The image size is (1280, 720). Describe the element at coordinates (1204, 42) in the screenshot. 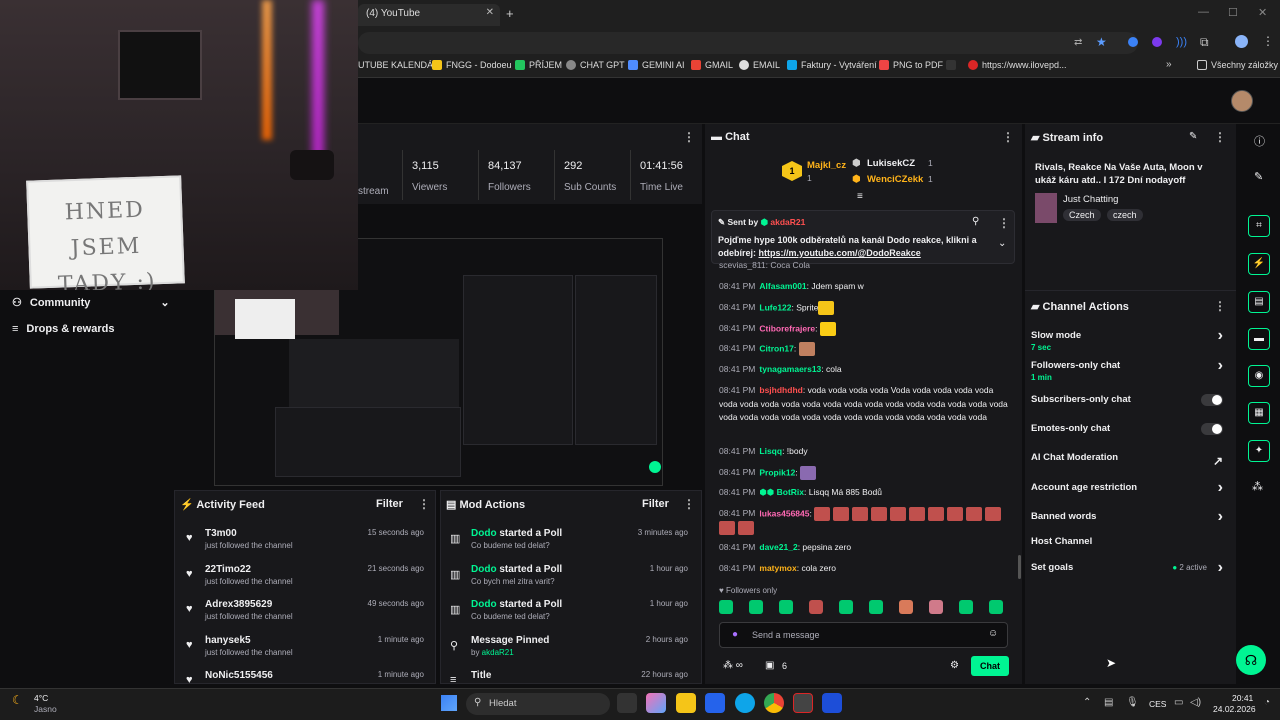

I see `extensions-puzzle-icon: ⧉` at that location.